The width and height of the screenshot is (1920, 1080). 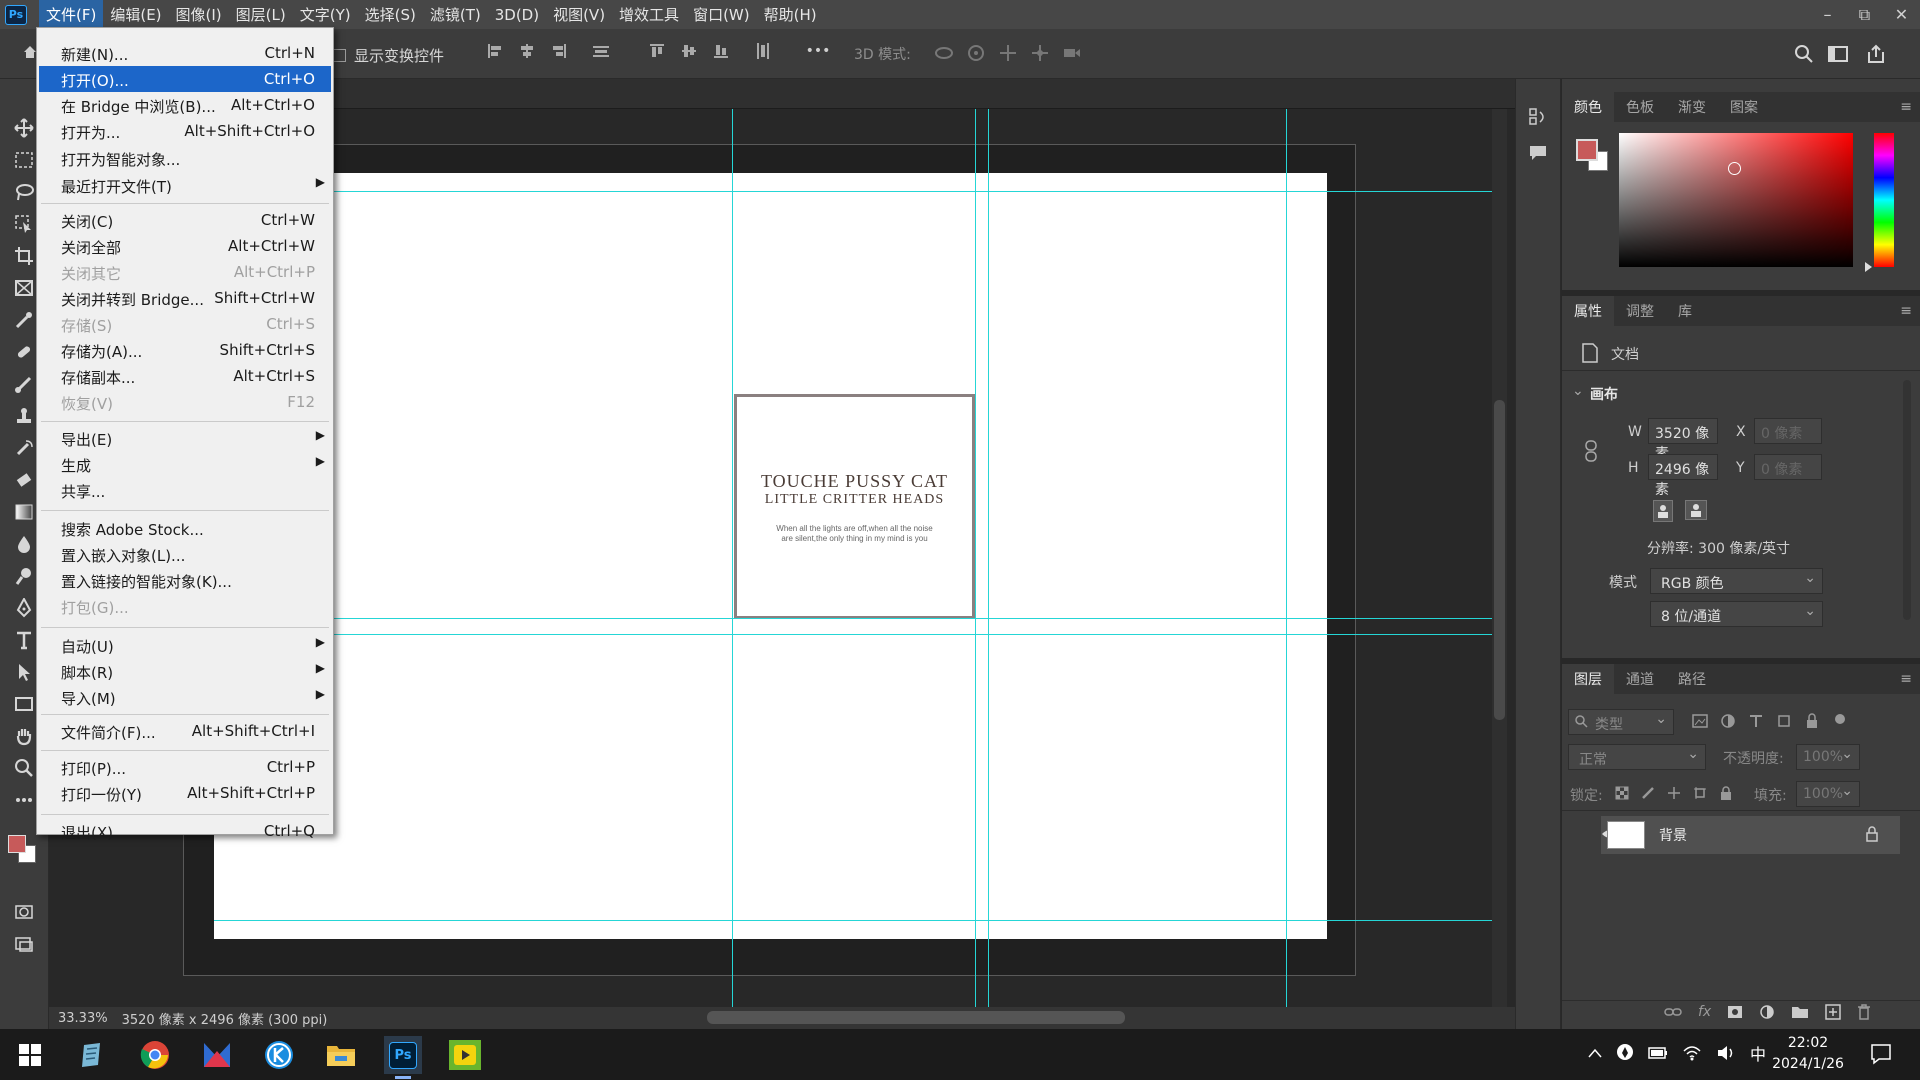 I want to click on menu-filter: 滤镜(T), so click(x=455, y=14).